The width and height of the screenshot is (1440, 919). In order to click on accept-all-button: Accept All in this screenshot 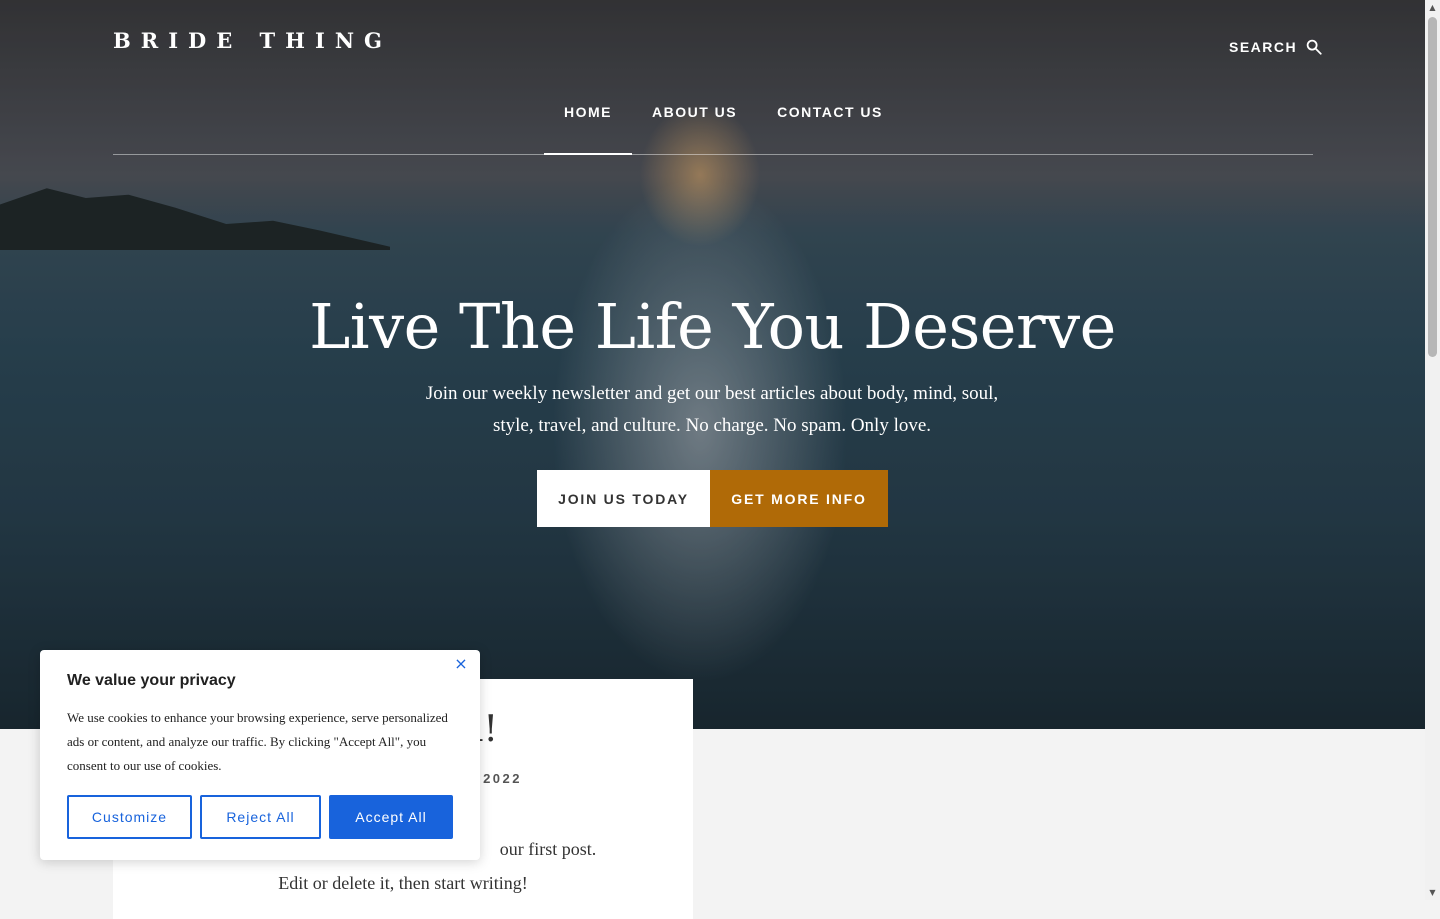, I will do `click(391, 817)`.